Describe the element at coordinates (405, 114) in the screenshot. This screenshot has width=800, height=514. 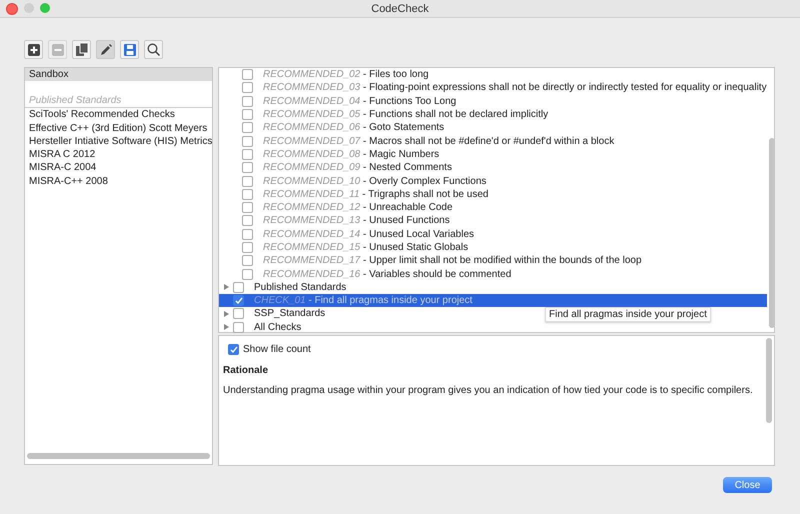
I see `check-label: RECOMMENDED_05 - Functions shall not be declared implicitly` at that location.